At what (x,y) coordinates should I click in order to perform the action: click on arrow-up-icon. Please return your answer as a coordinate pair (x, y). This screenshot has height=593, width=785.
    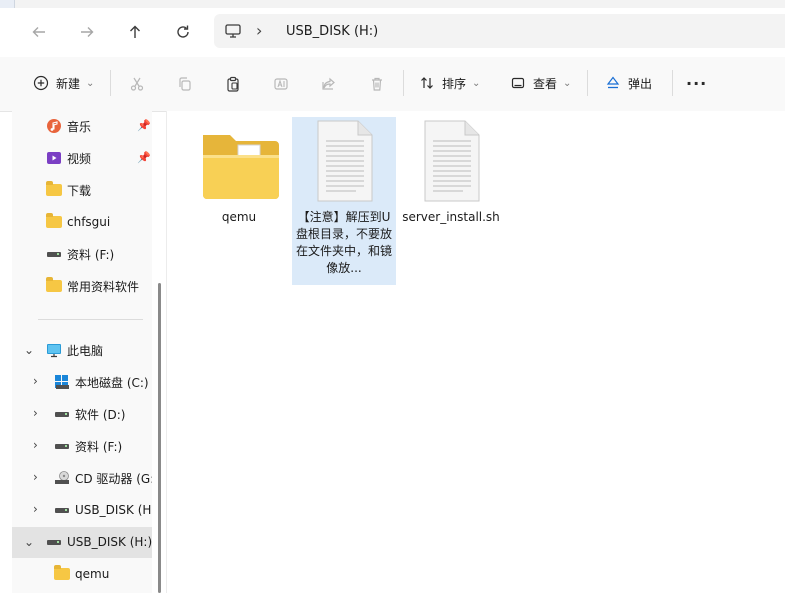
    Looking at the image, I should click on (135, 31).